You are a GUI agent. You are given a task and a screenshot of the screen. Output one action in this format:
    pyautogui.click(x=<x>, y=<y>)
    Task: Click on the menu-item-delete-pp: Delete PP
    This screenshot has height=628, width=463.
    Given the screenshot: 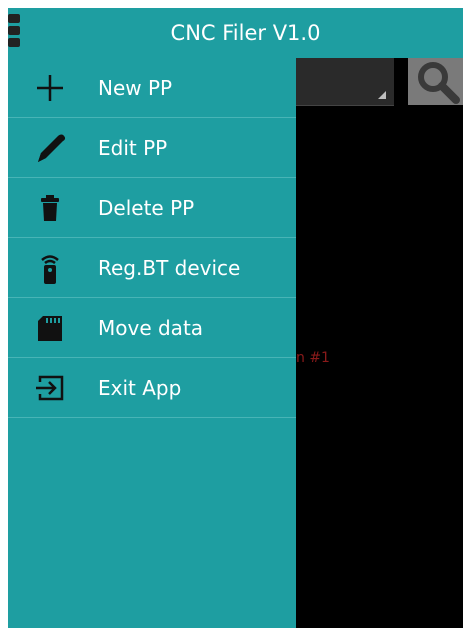 What is the action you would take?
    pyautogui.click(x=152, y=208)
    